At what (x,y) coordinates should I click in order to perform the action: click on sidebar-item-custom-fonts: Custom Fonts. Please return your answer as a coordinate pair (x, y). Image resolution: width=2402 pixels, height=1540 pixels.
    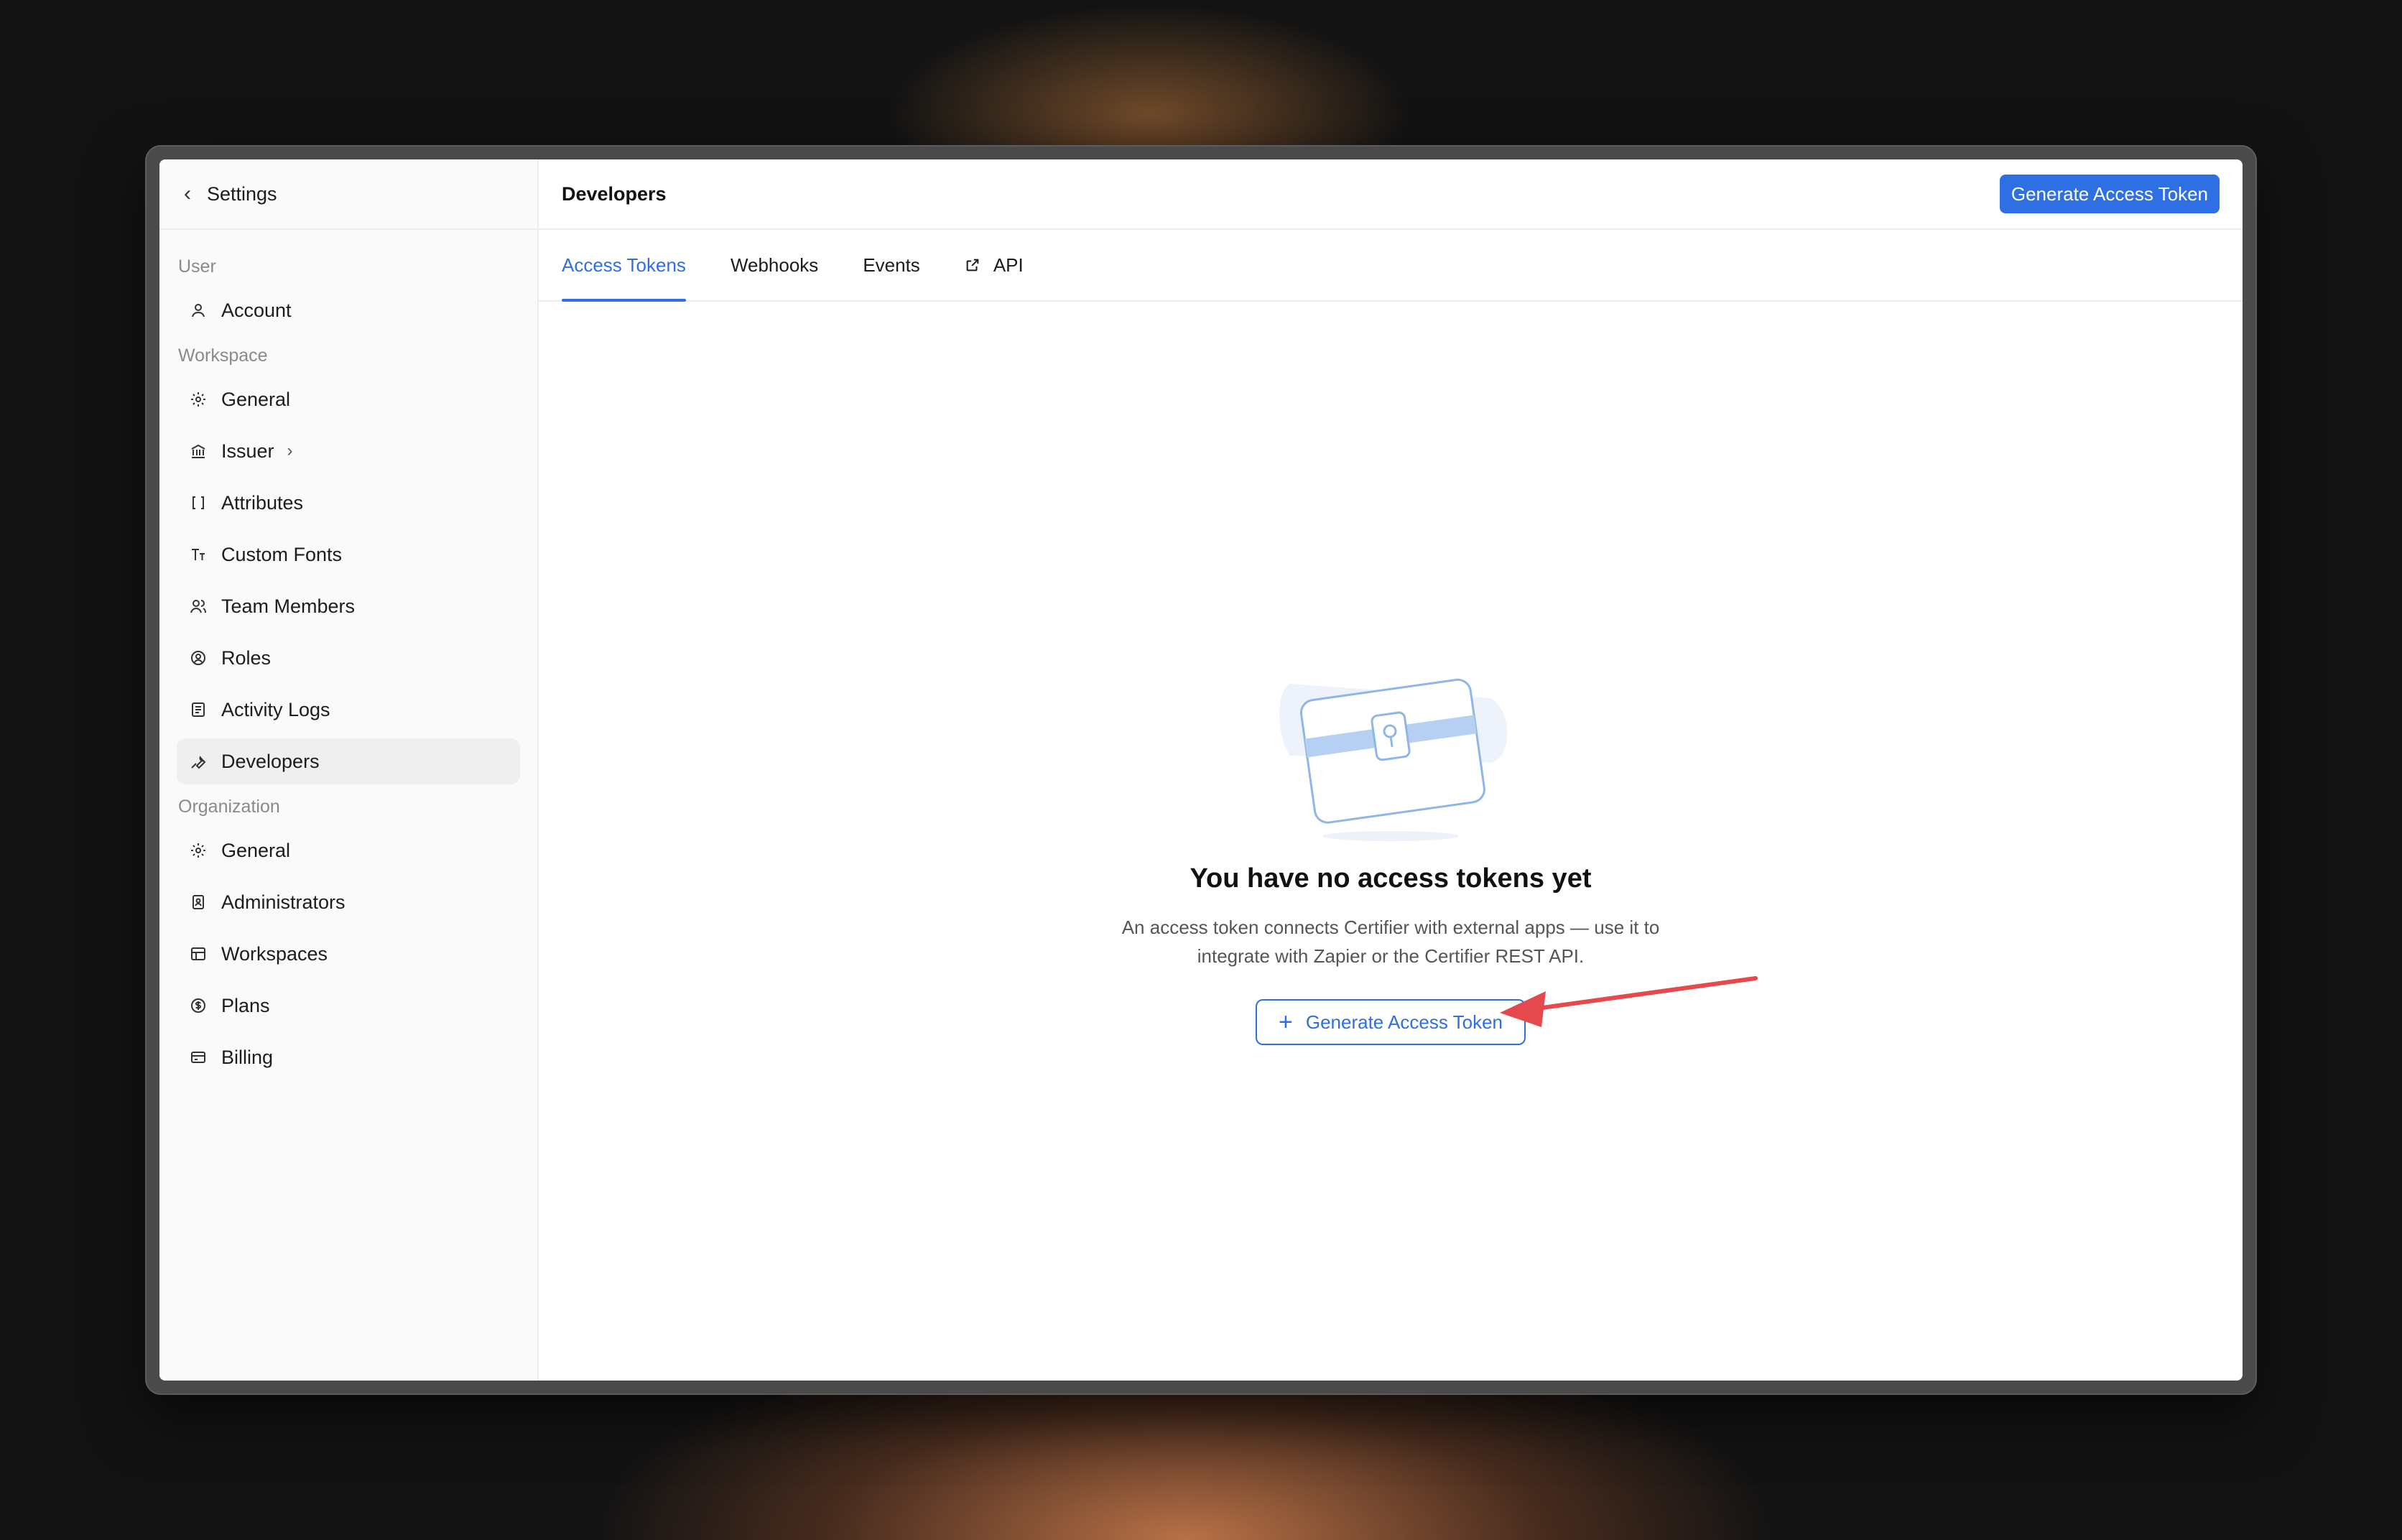
    Looking at the image, I should click on (348, 555).